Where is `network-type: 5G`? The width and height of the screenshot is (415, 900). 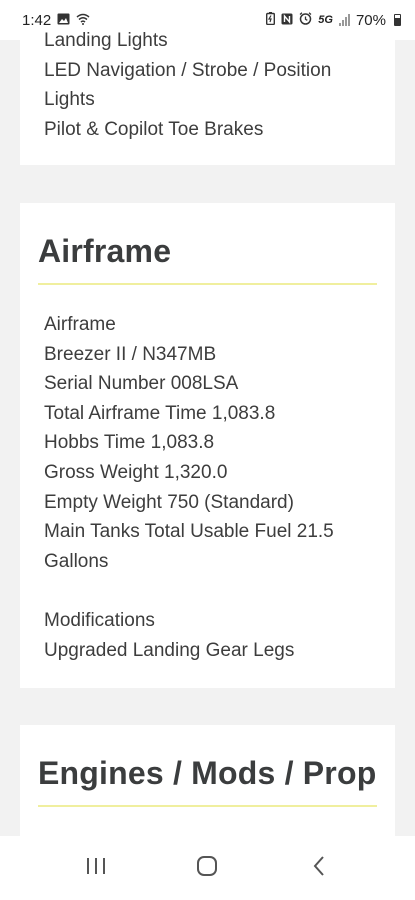
network-type: 5G is located at coordinates (325, 20).